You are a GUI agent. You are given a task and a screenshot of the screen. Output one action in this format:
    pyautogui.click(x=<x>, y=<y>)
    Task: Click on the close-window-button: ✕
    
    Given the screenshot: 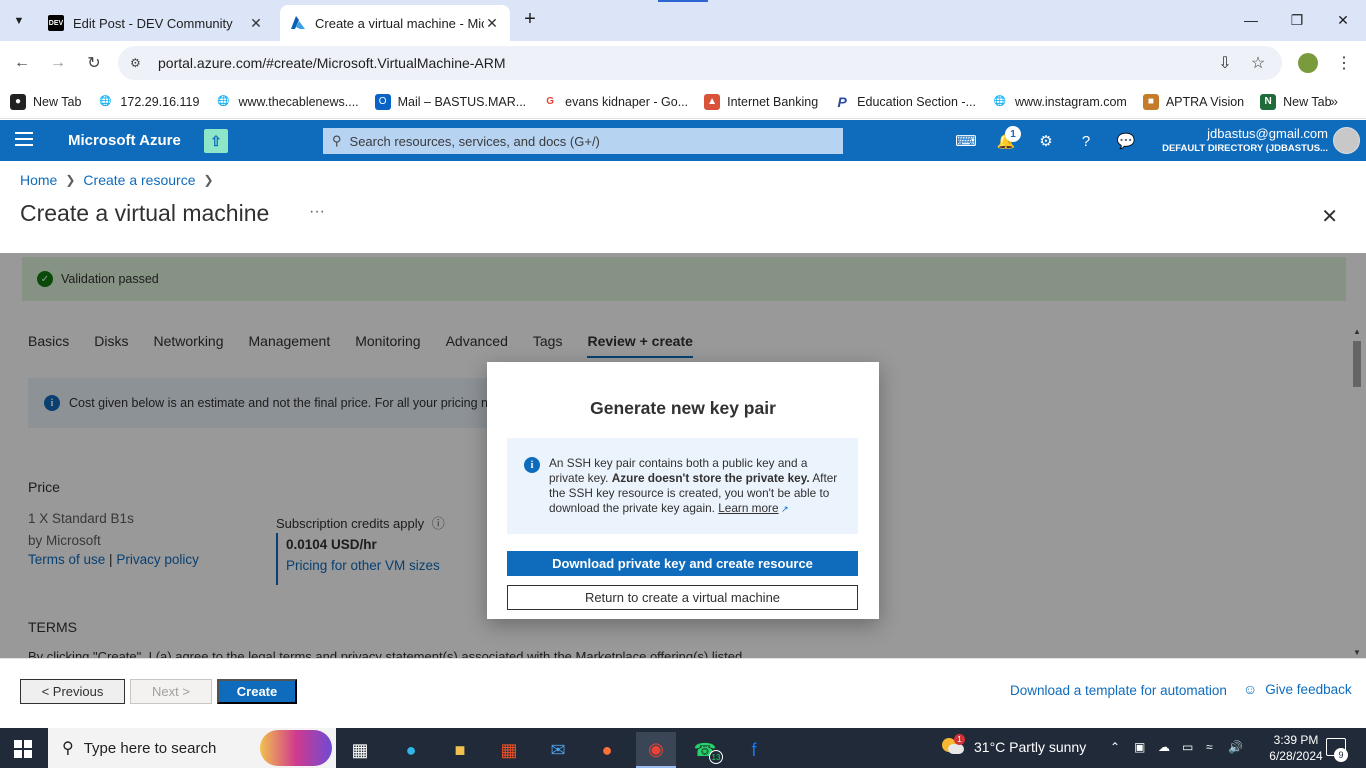 What is the action you would take?
    pyautogui.click(x=1343, y=20)
    